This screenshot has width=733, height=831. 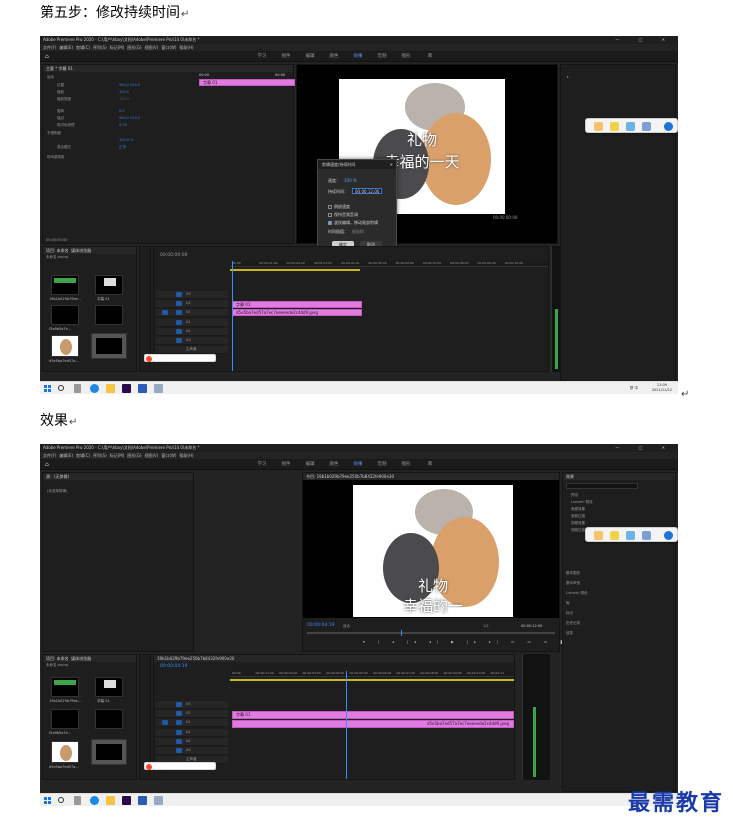 What do you see at coordinates (247, 82) in the screenshot?
I see `effect-clip-bar: 字幕 01` at bounding box center [247, 82].